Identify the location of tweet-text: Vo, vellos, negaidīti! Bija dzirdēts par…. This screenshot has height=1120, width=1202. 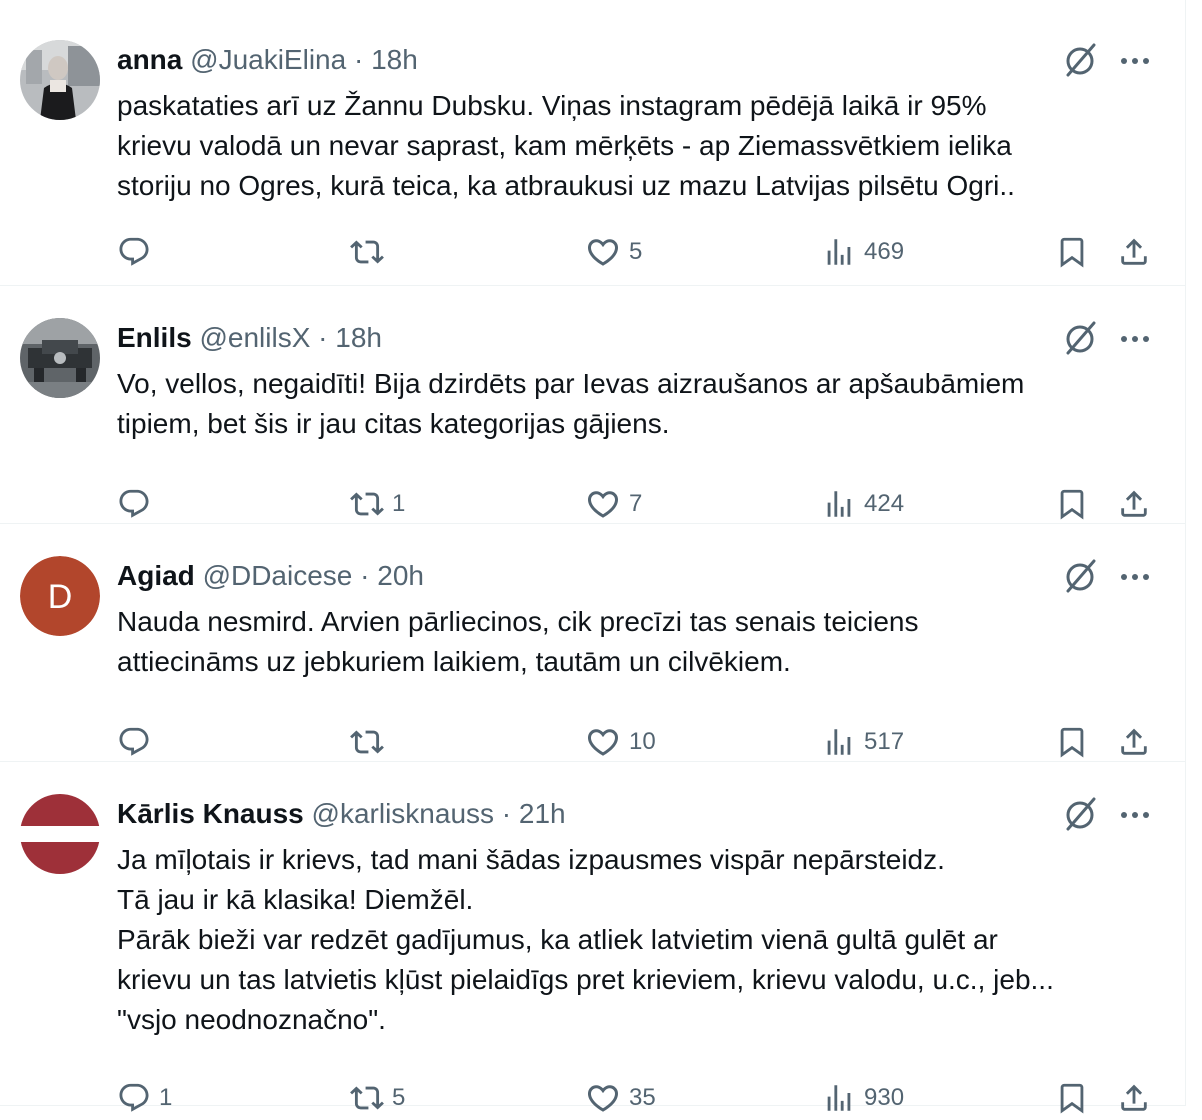
(622, 404).